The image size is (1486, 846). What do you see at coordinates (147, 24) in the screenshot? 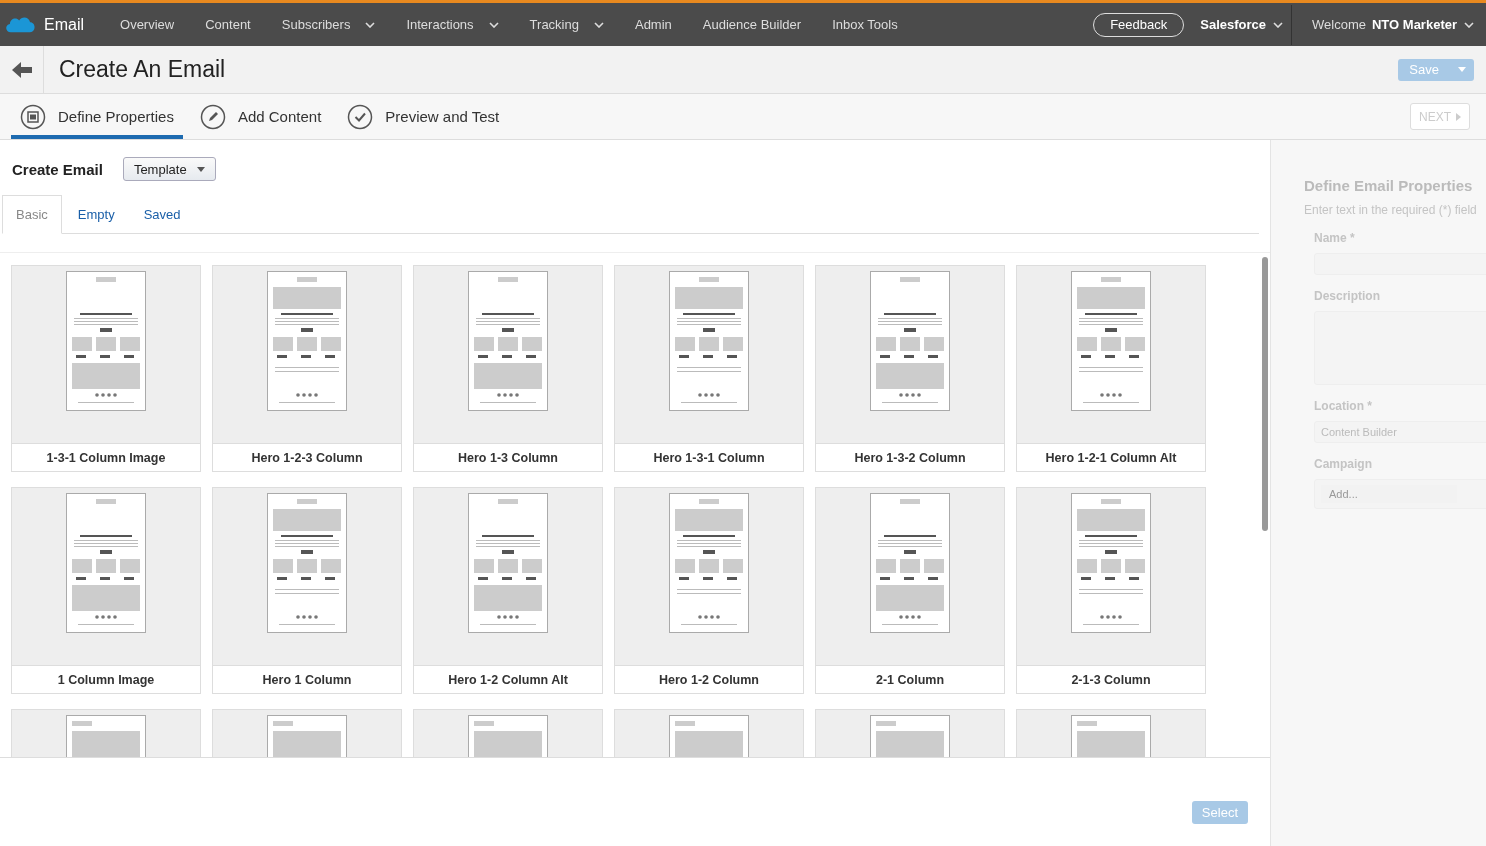
I see `nav-item: Overview` at bounding box center [147, 24].